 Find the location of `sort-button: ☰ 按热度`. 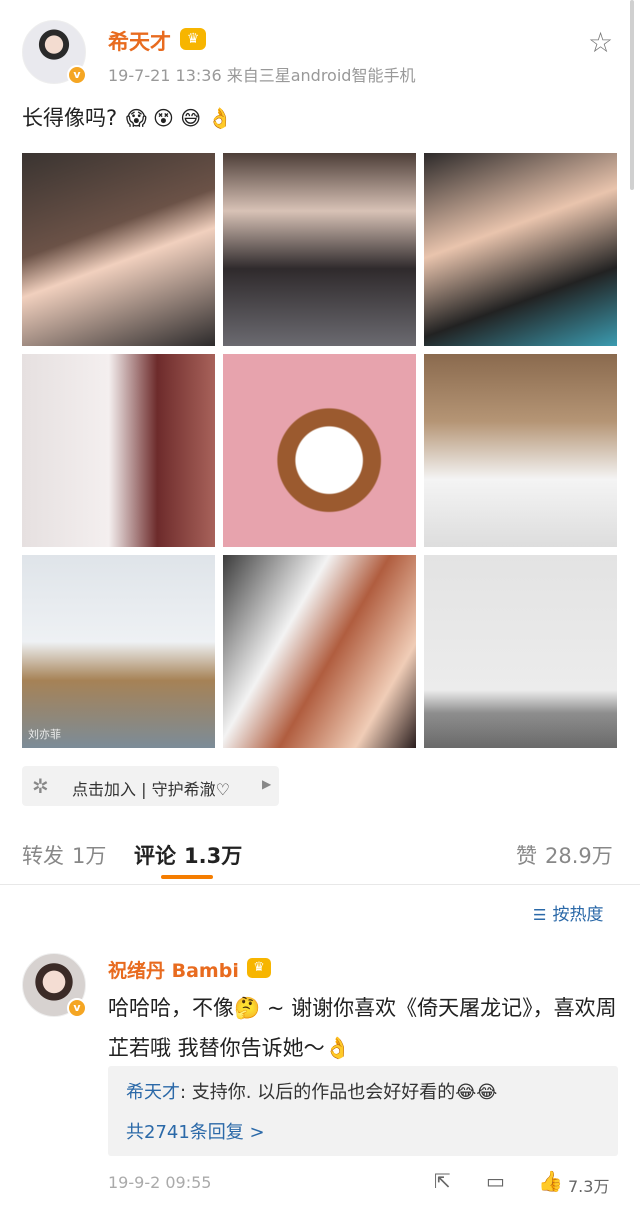

sort-button: ☰ 按热度 is located at coordinates (568, 912).